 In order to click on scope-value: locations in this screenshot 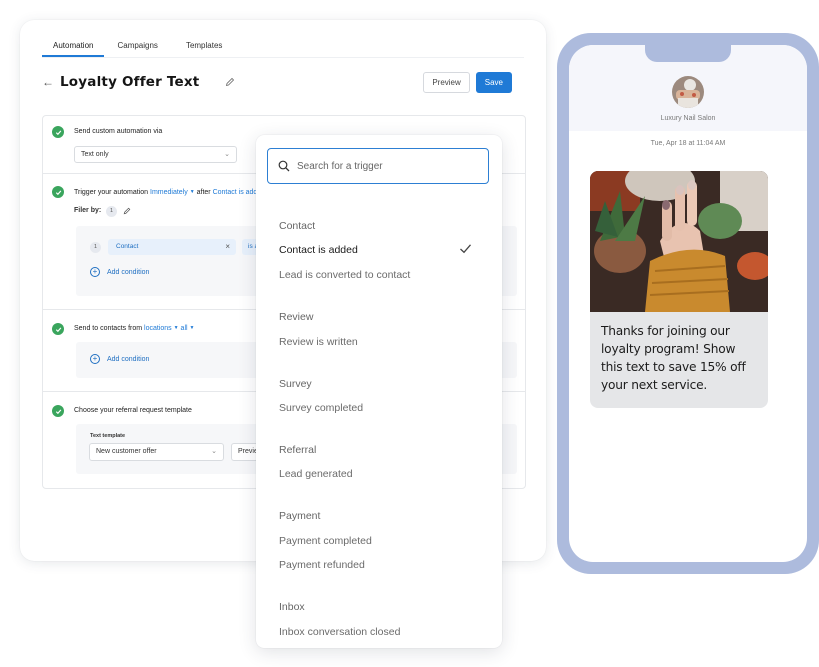, I will do `click(158, 328)`.